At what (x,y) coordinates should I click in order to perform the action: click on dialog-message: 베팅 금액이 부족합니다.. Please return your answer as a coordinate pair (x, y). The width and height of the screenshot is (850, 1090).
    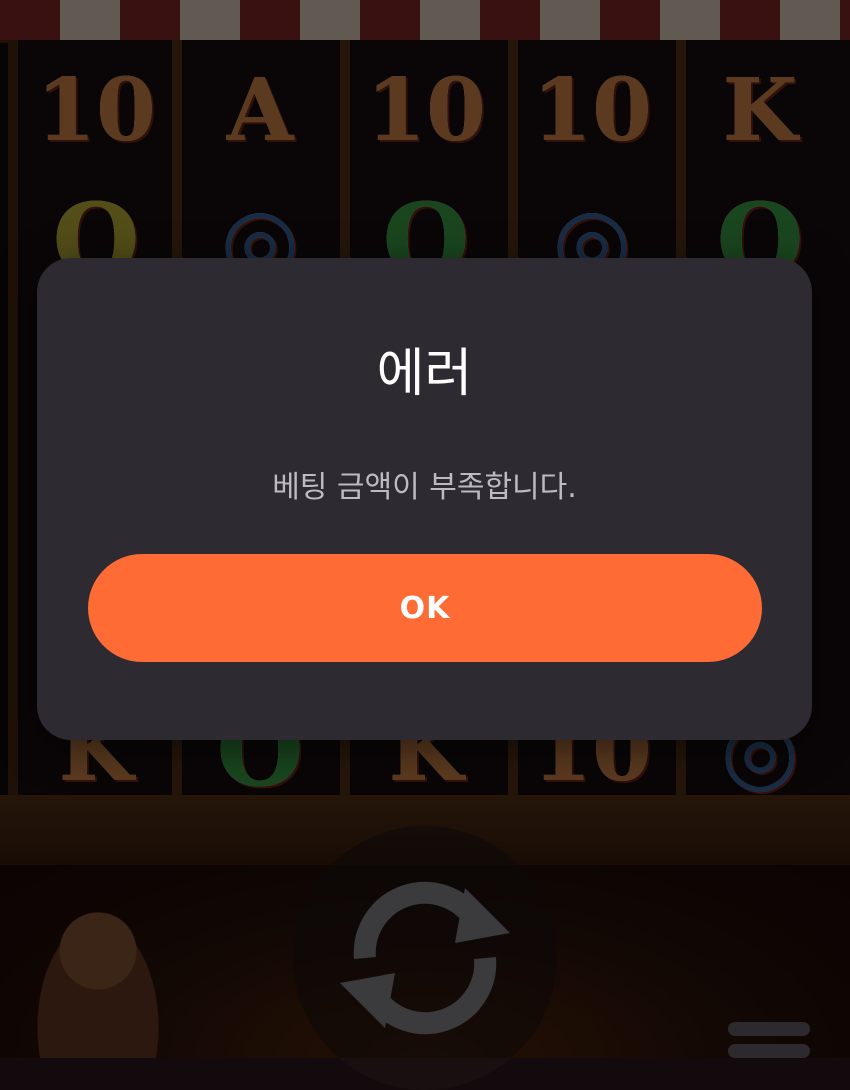
    Looking at the image, I should click on (424, 487).